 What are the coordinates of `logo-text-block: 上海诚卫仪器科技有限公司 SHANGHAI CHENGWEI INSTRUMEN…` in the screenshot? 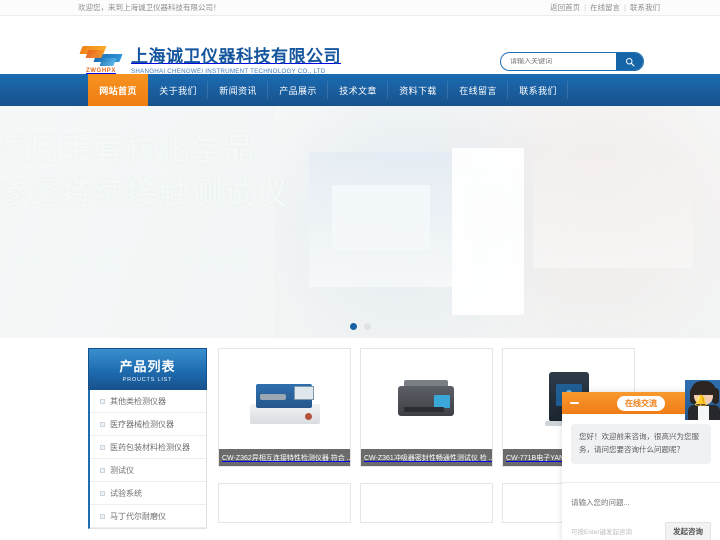 It's located at (236, 61).